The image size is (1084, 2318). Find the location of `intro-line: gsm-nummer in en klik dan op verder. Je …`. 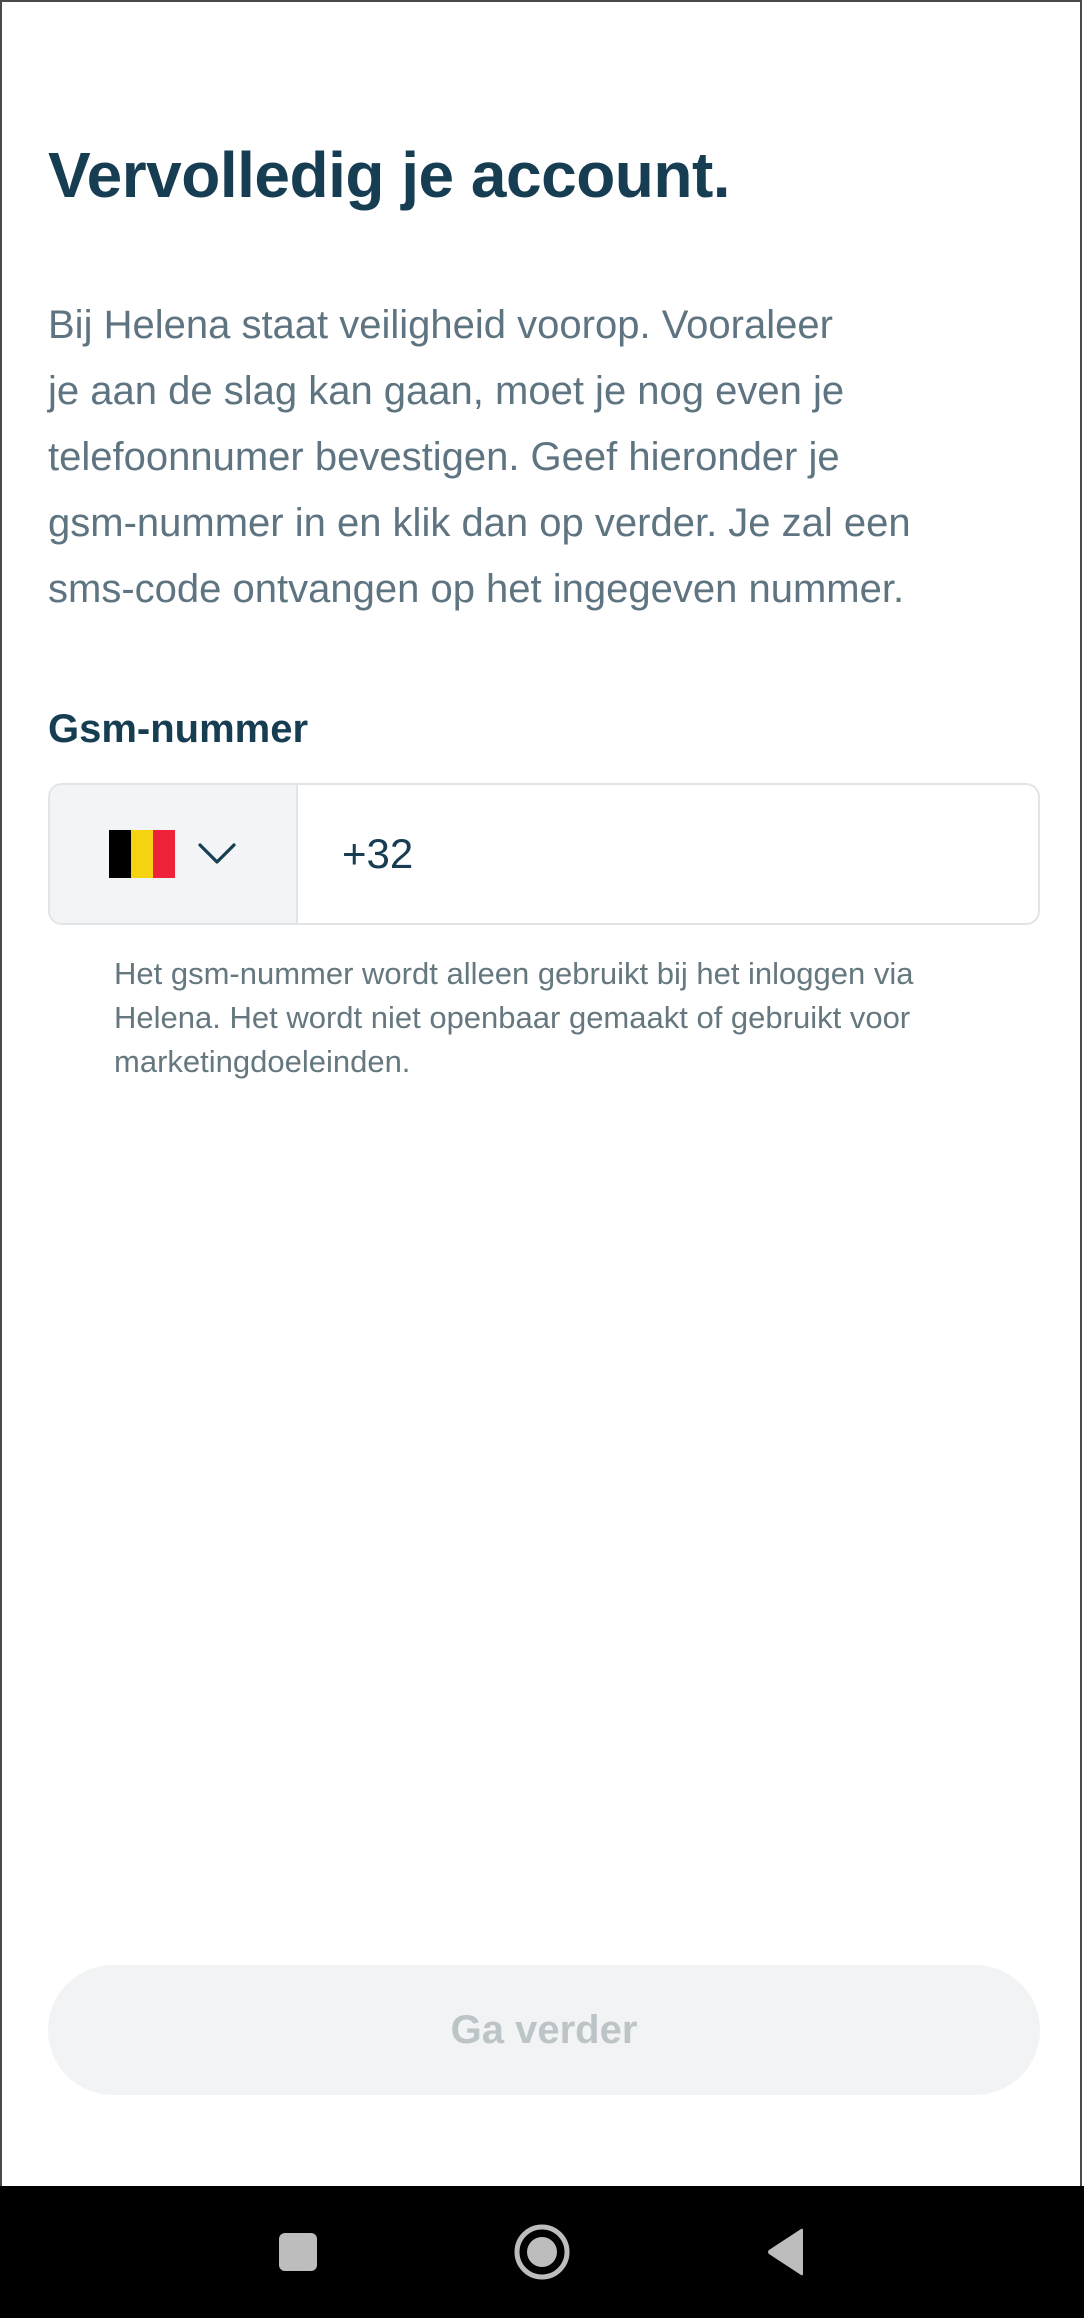

intro-line: gsm-nummer in en klik dan op verder. Je … is located at coordinates (479, 523).